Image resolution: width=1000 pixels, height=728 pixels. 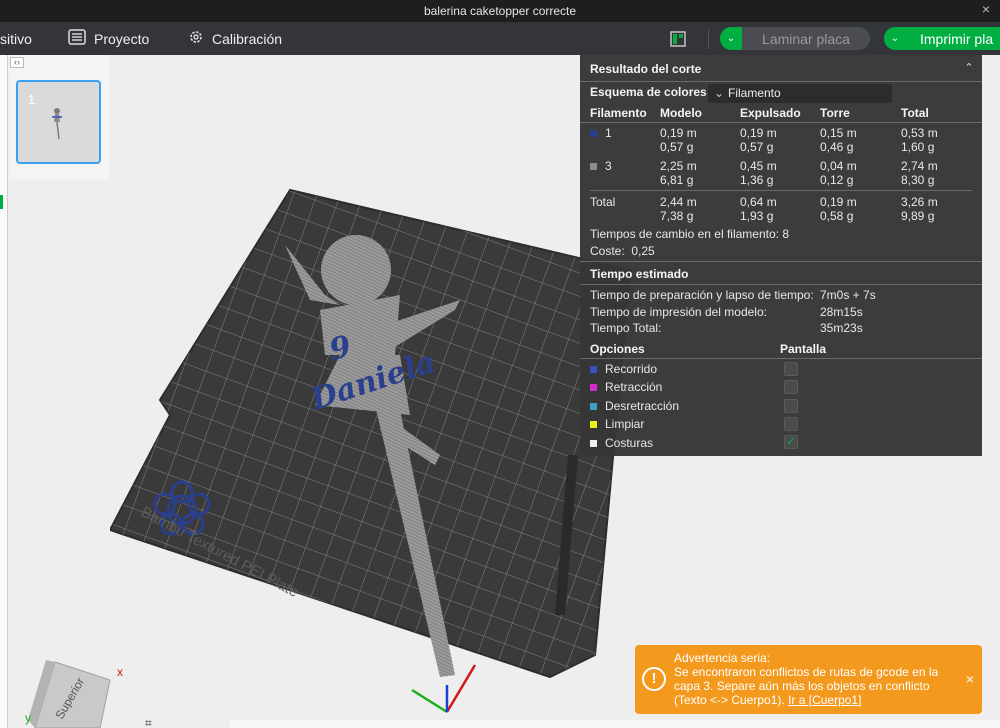 I want to click on view-cube-y-label: y, so click(x=28, y=718).